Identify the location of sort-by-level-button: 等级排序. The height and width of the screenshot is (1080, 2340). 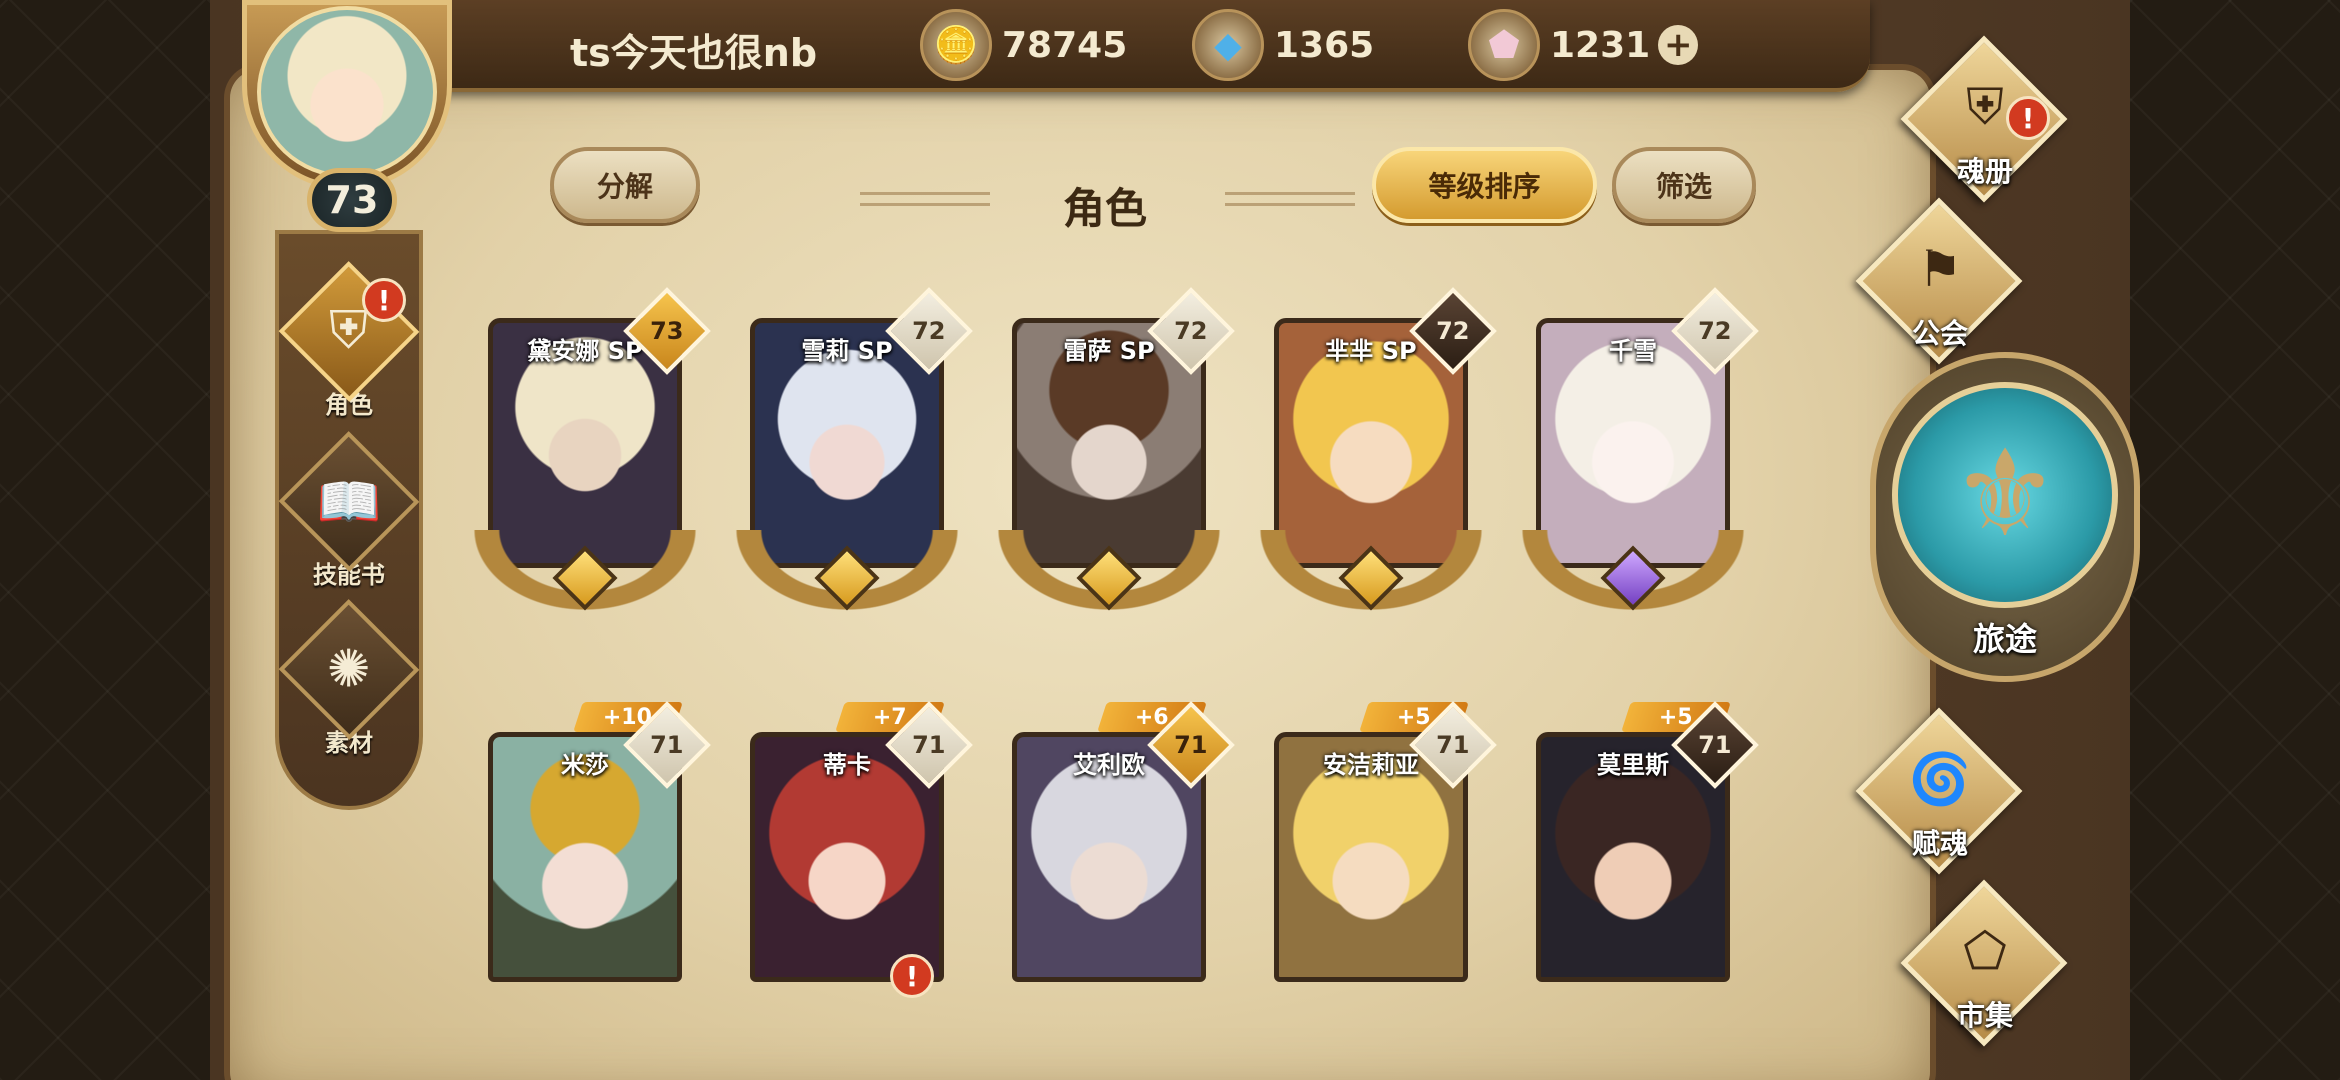
(1484, 185).